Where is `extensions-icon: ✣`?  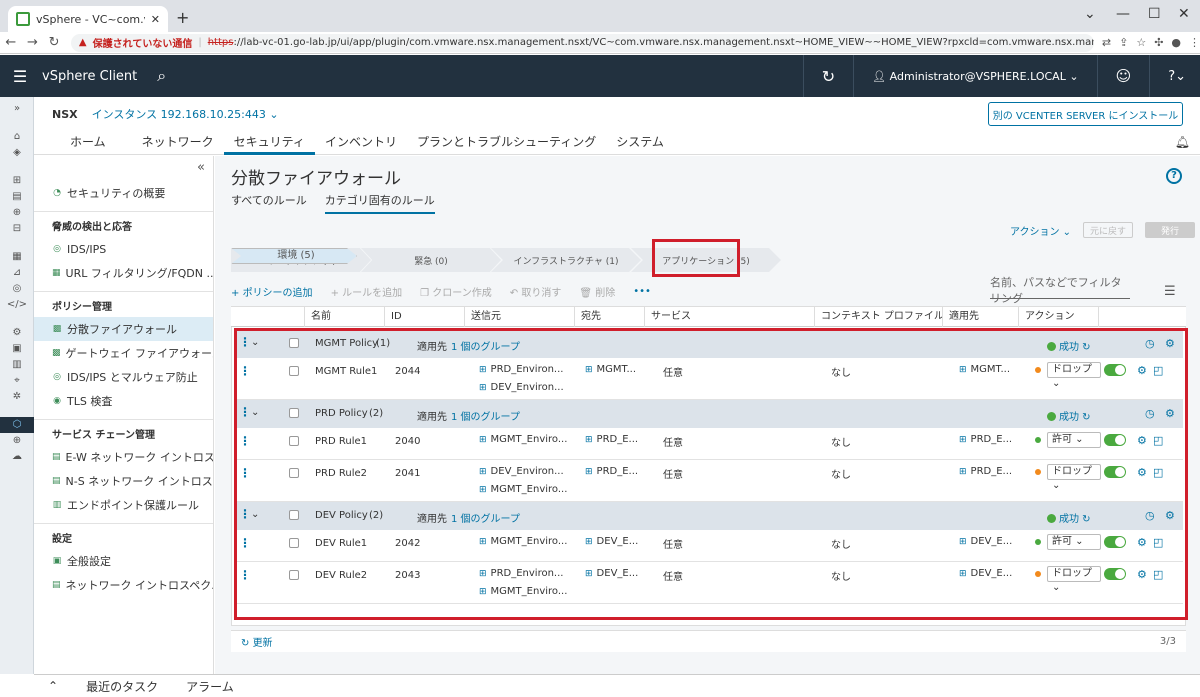 extensions-icon: ✣ is located at coordinates (1158, 42).